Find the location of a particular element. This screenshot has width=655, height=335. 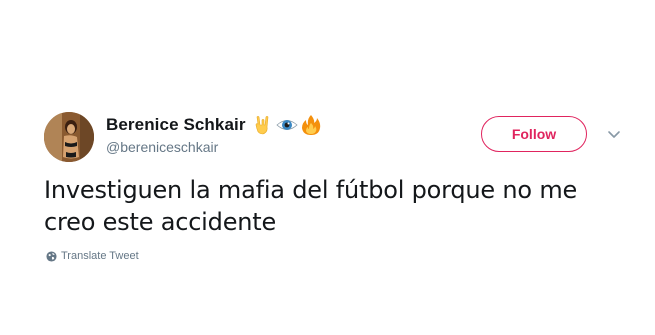

translate-tweet-label: Translate Tweet is located at coordinates (100, 256).